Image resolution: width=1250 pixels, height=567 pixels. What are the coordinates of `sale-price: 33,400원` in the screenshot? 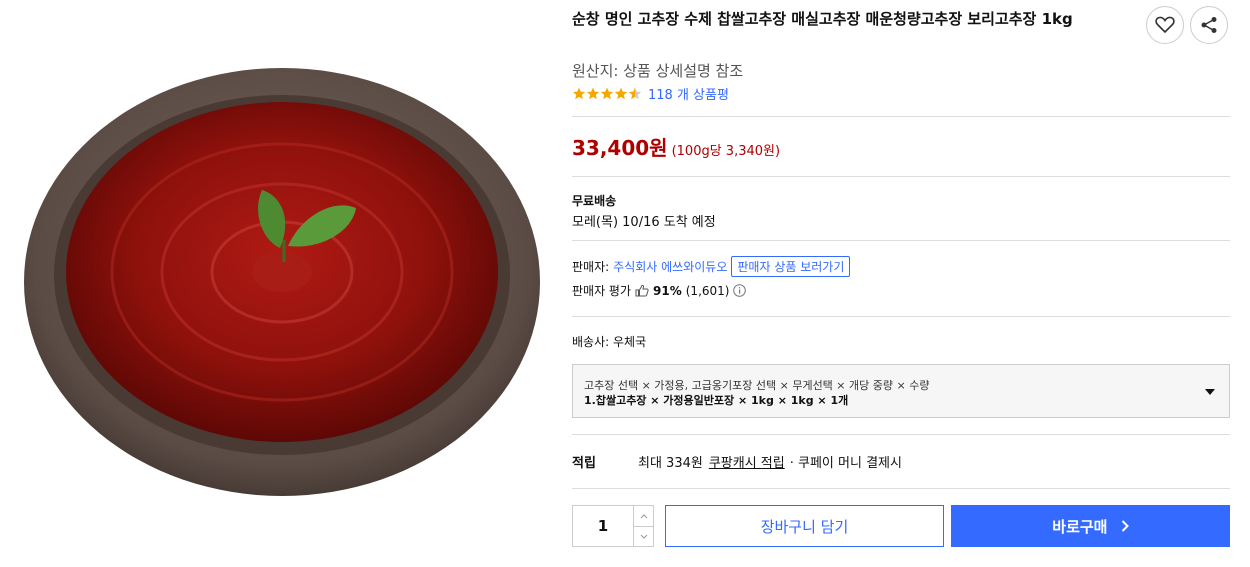 It's located at (620, 148).